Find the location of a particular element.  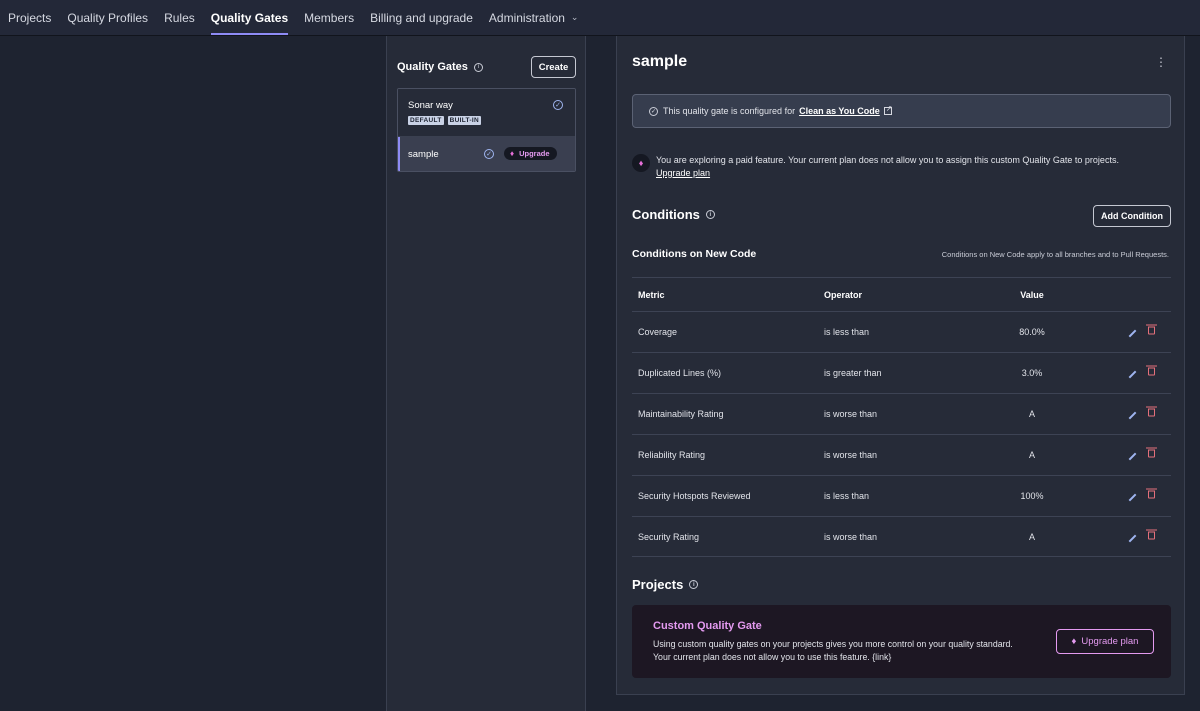

metric-cell: Maintainability Rating is located at coordinates (681, 414).